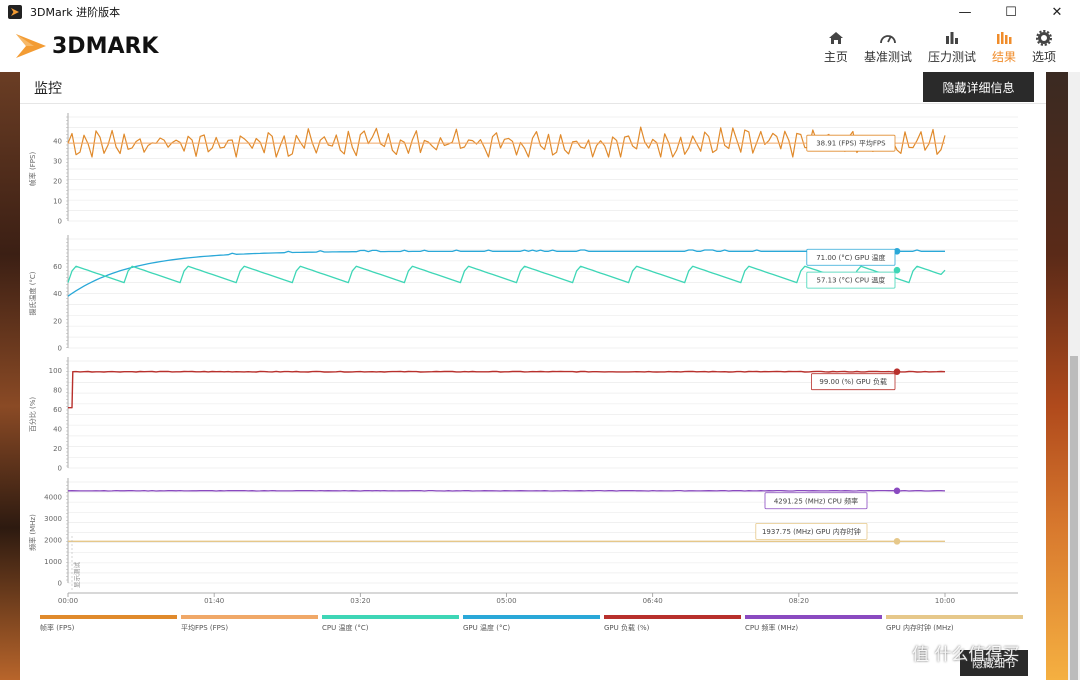 The width and height of the screenshot is (1080, 680). I want to click on legend-label: 平均FPS (FPS), so click(205, 628).